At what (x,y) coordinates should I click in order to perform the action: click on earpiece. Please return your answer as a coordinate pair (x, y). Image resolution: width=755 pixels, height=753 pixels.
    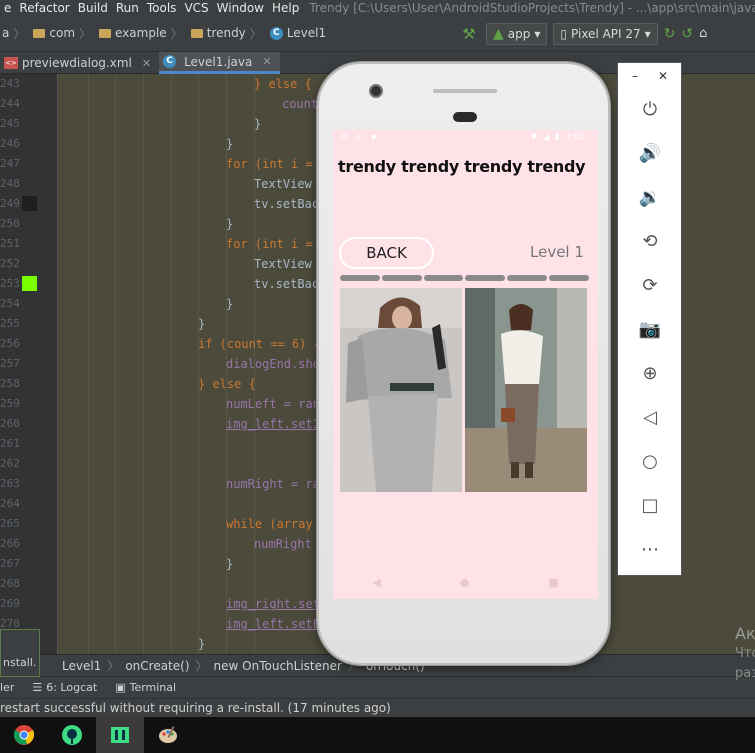
    Looking at the image, I should click on (465, 117).